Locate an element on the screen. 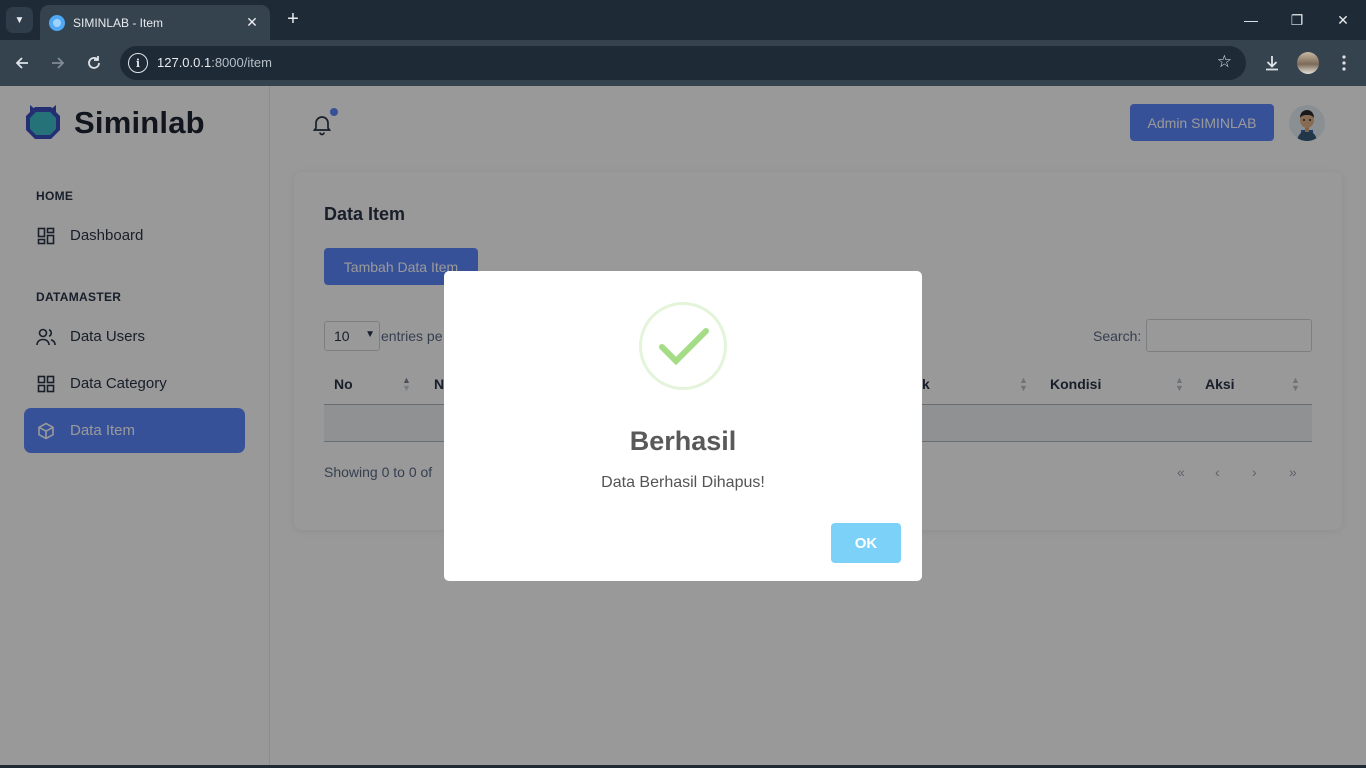 This screenshot has height=768, width=1366. address-bar: i 127.0.0.1:8000/item ☆ is located at coordinates (683, 63).